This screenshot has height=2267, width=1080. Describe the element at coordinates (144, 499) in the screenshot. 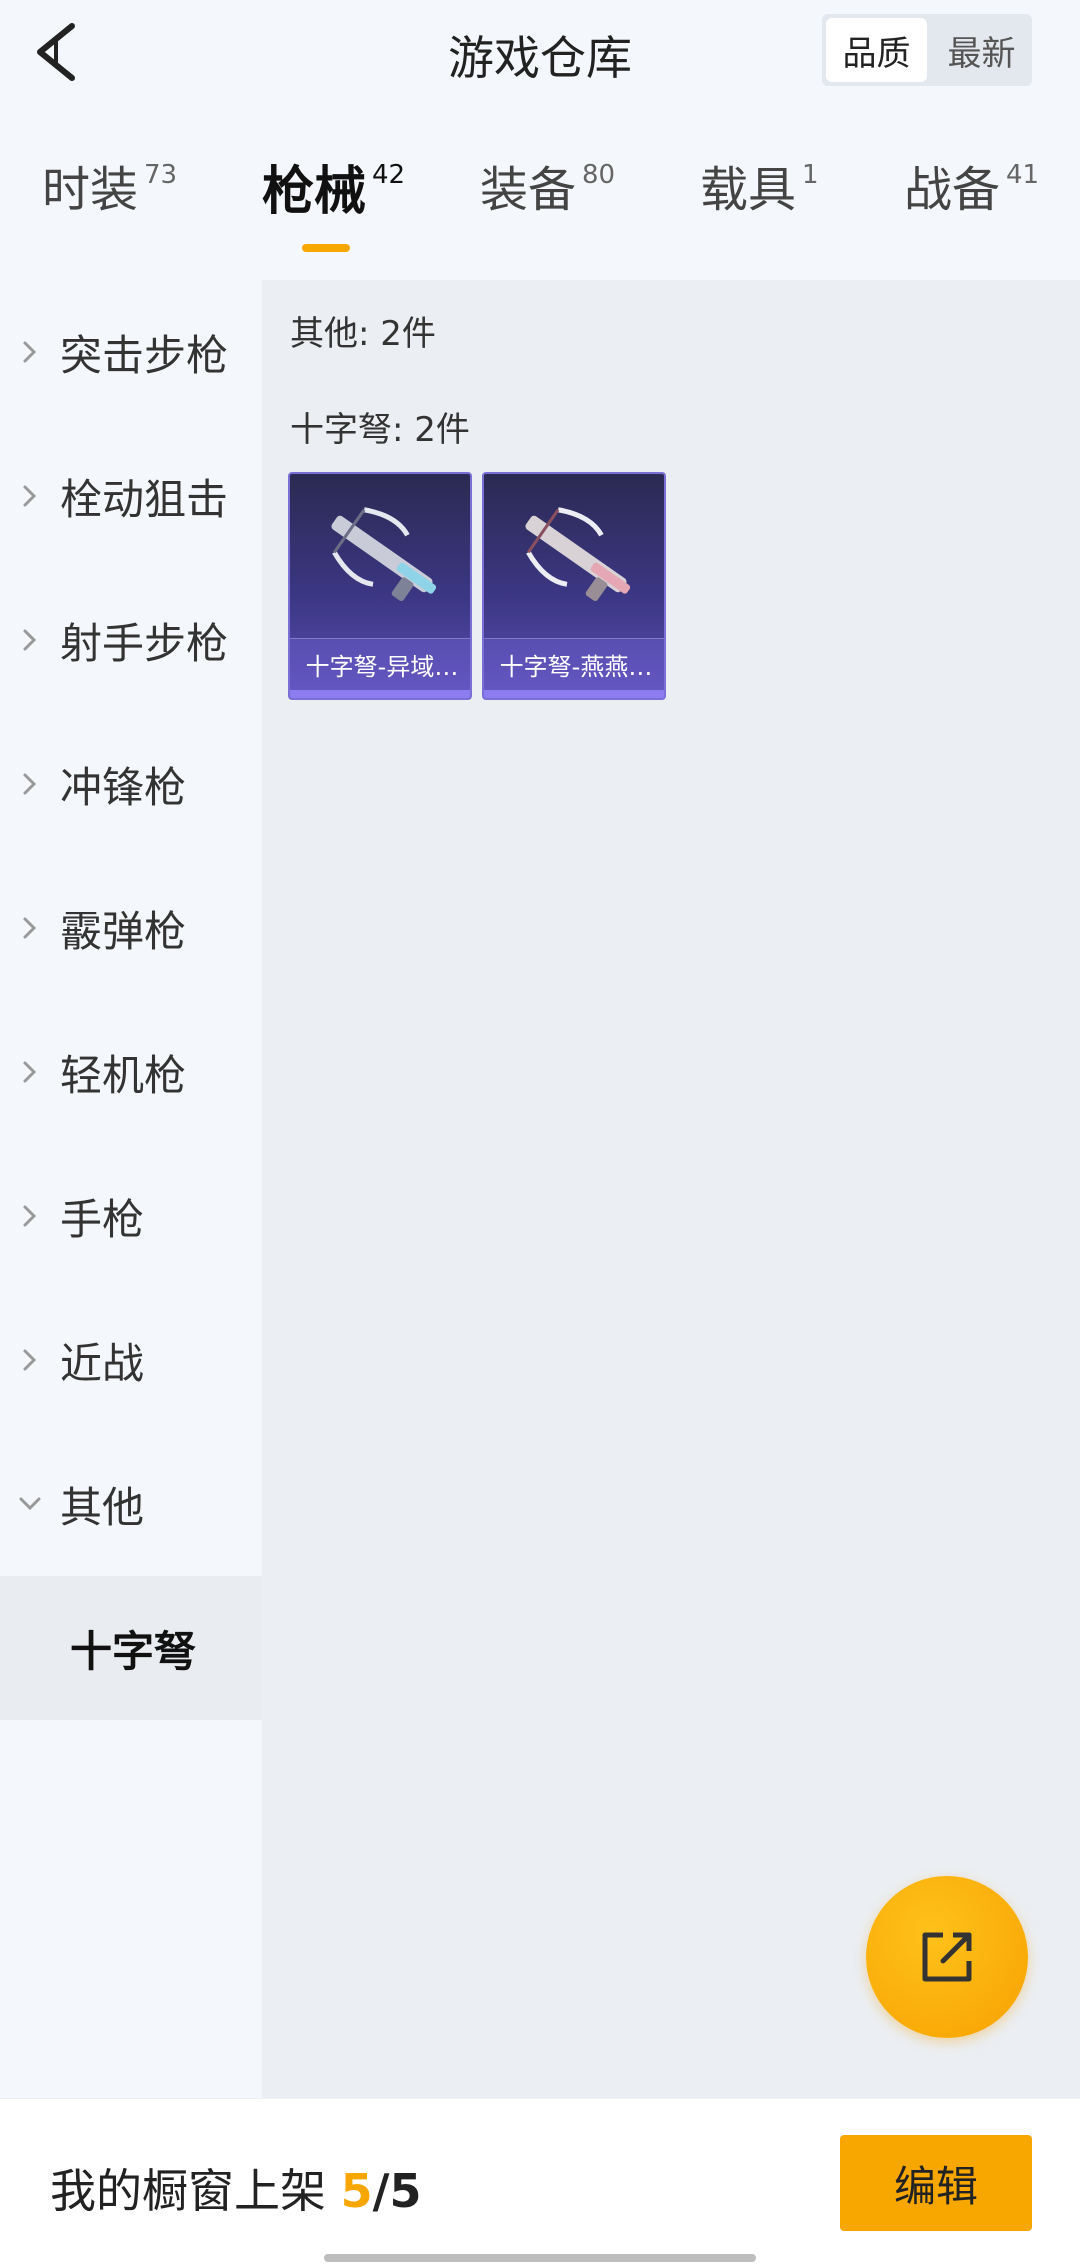

I see `sidebar-item-label: 栓动狙击` at that location.